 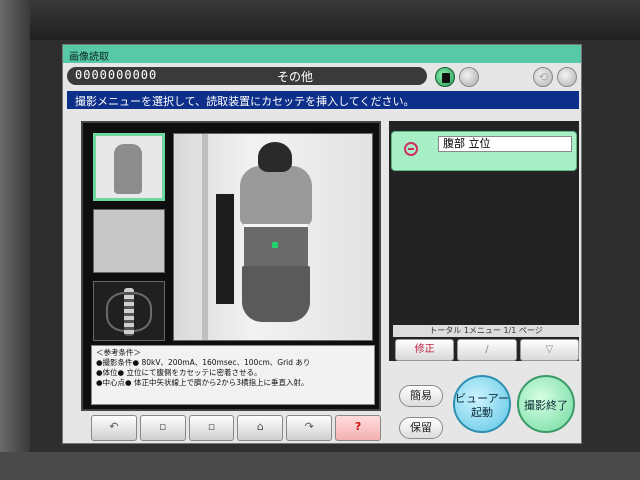 I want to click on stand-pole, so click(x=205, y=237).